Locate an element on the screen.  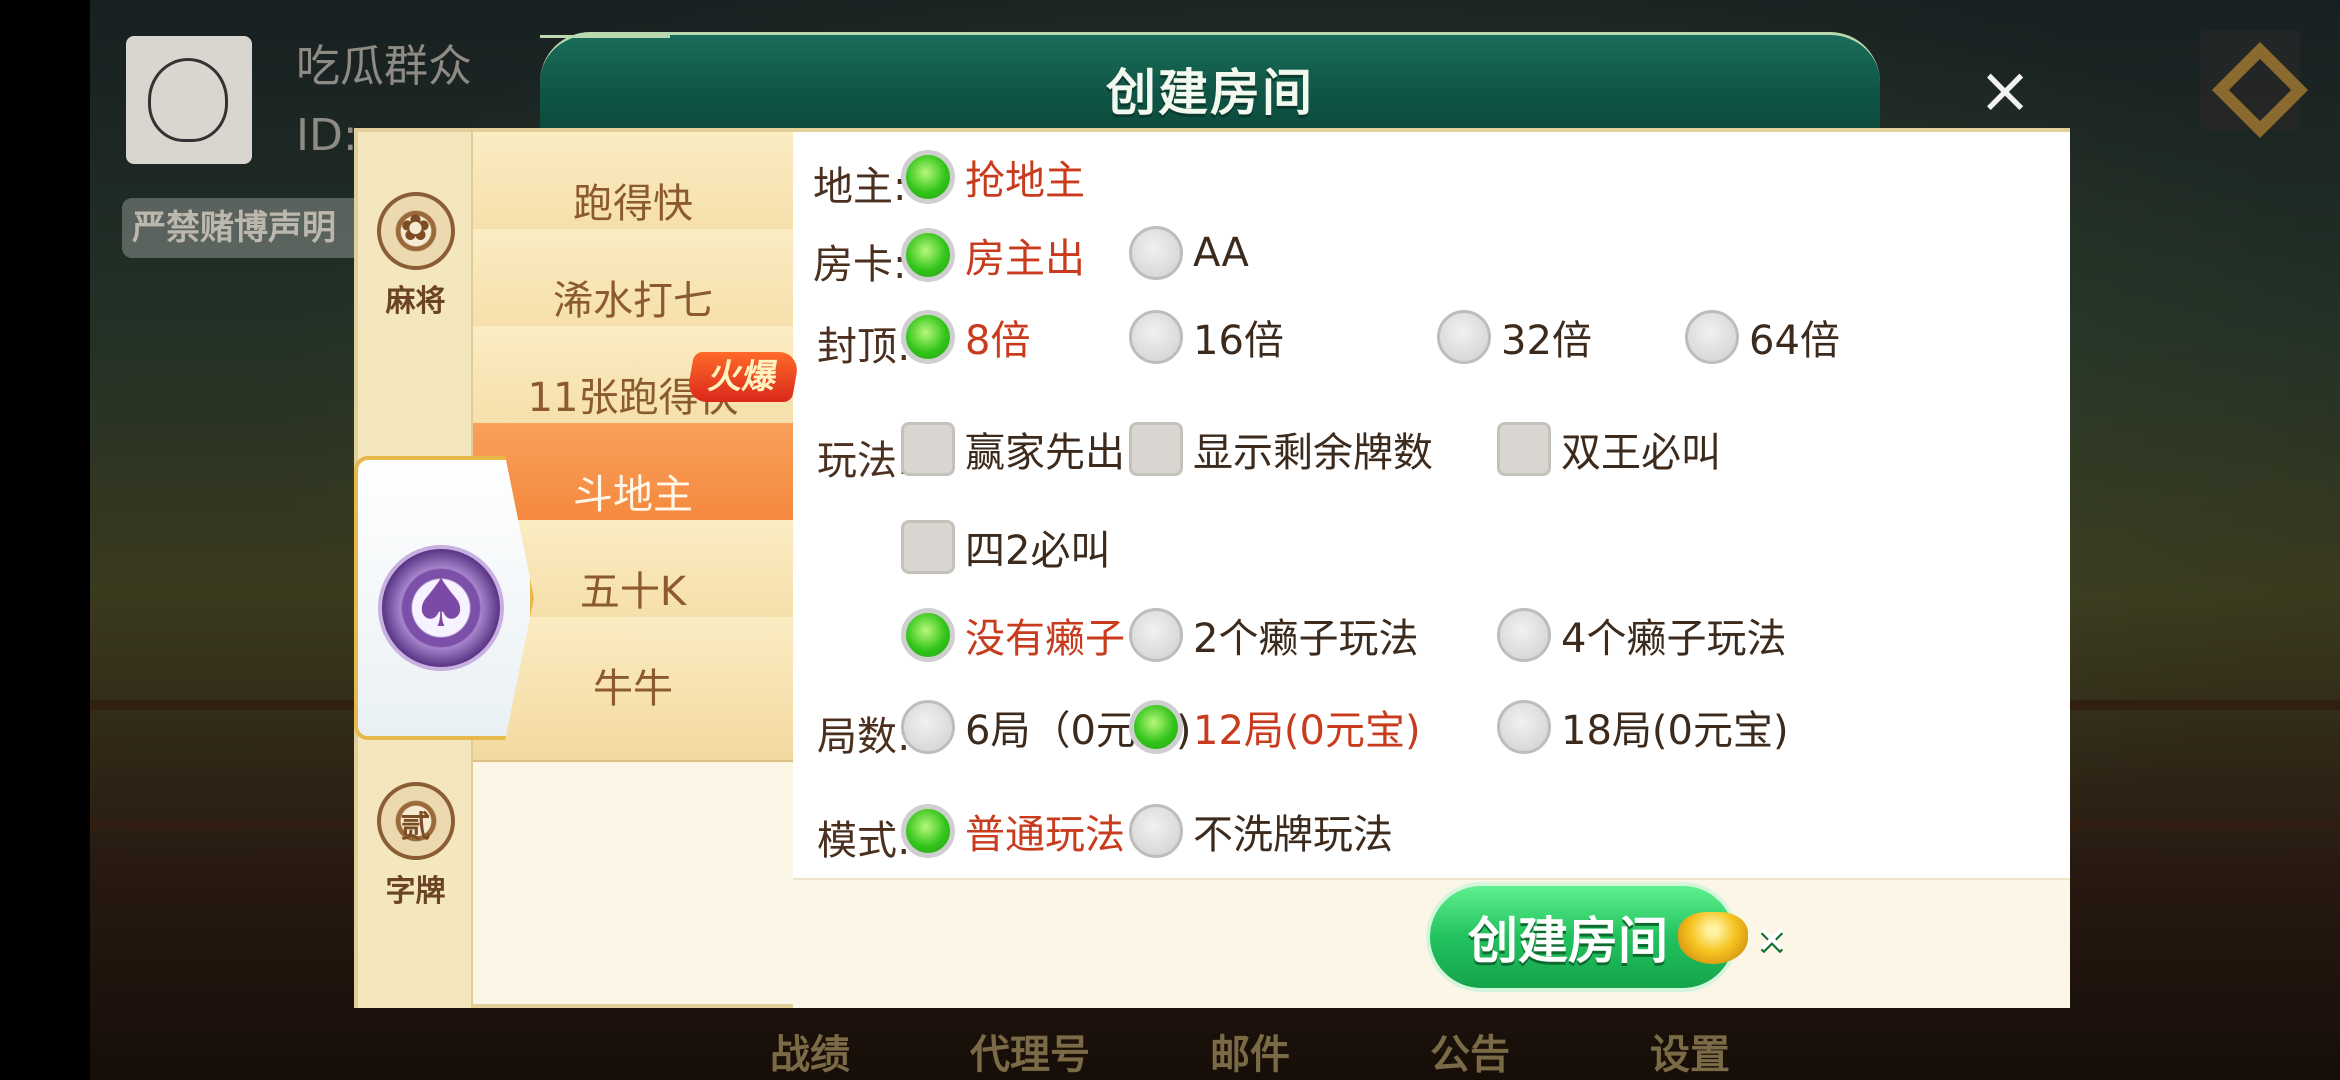
radio-4-laizi: 4个癞子玩法 is located at coordinates (1641, 635).